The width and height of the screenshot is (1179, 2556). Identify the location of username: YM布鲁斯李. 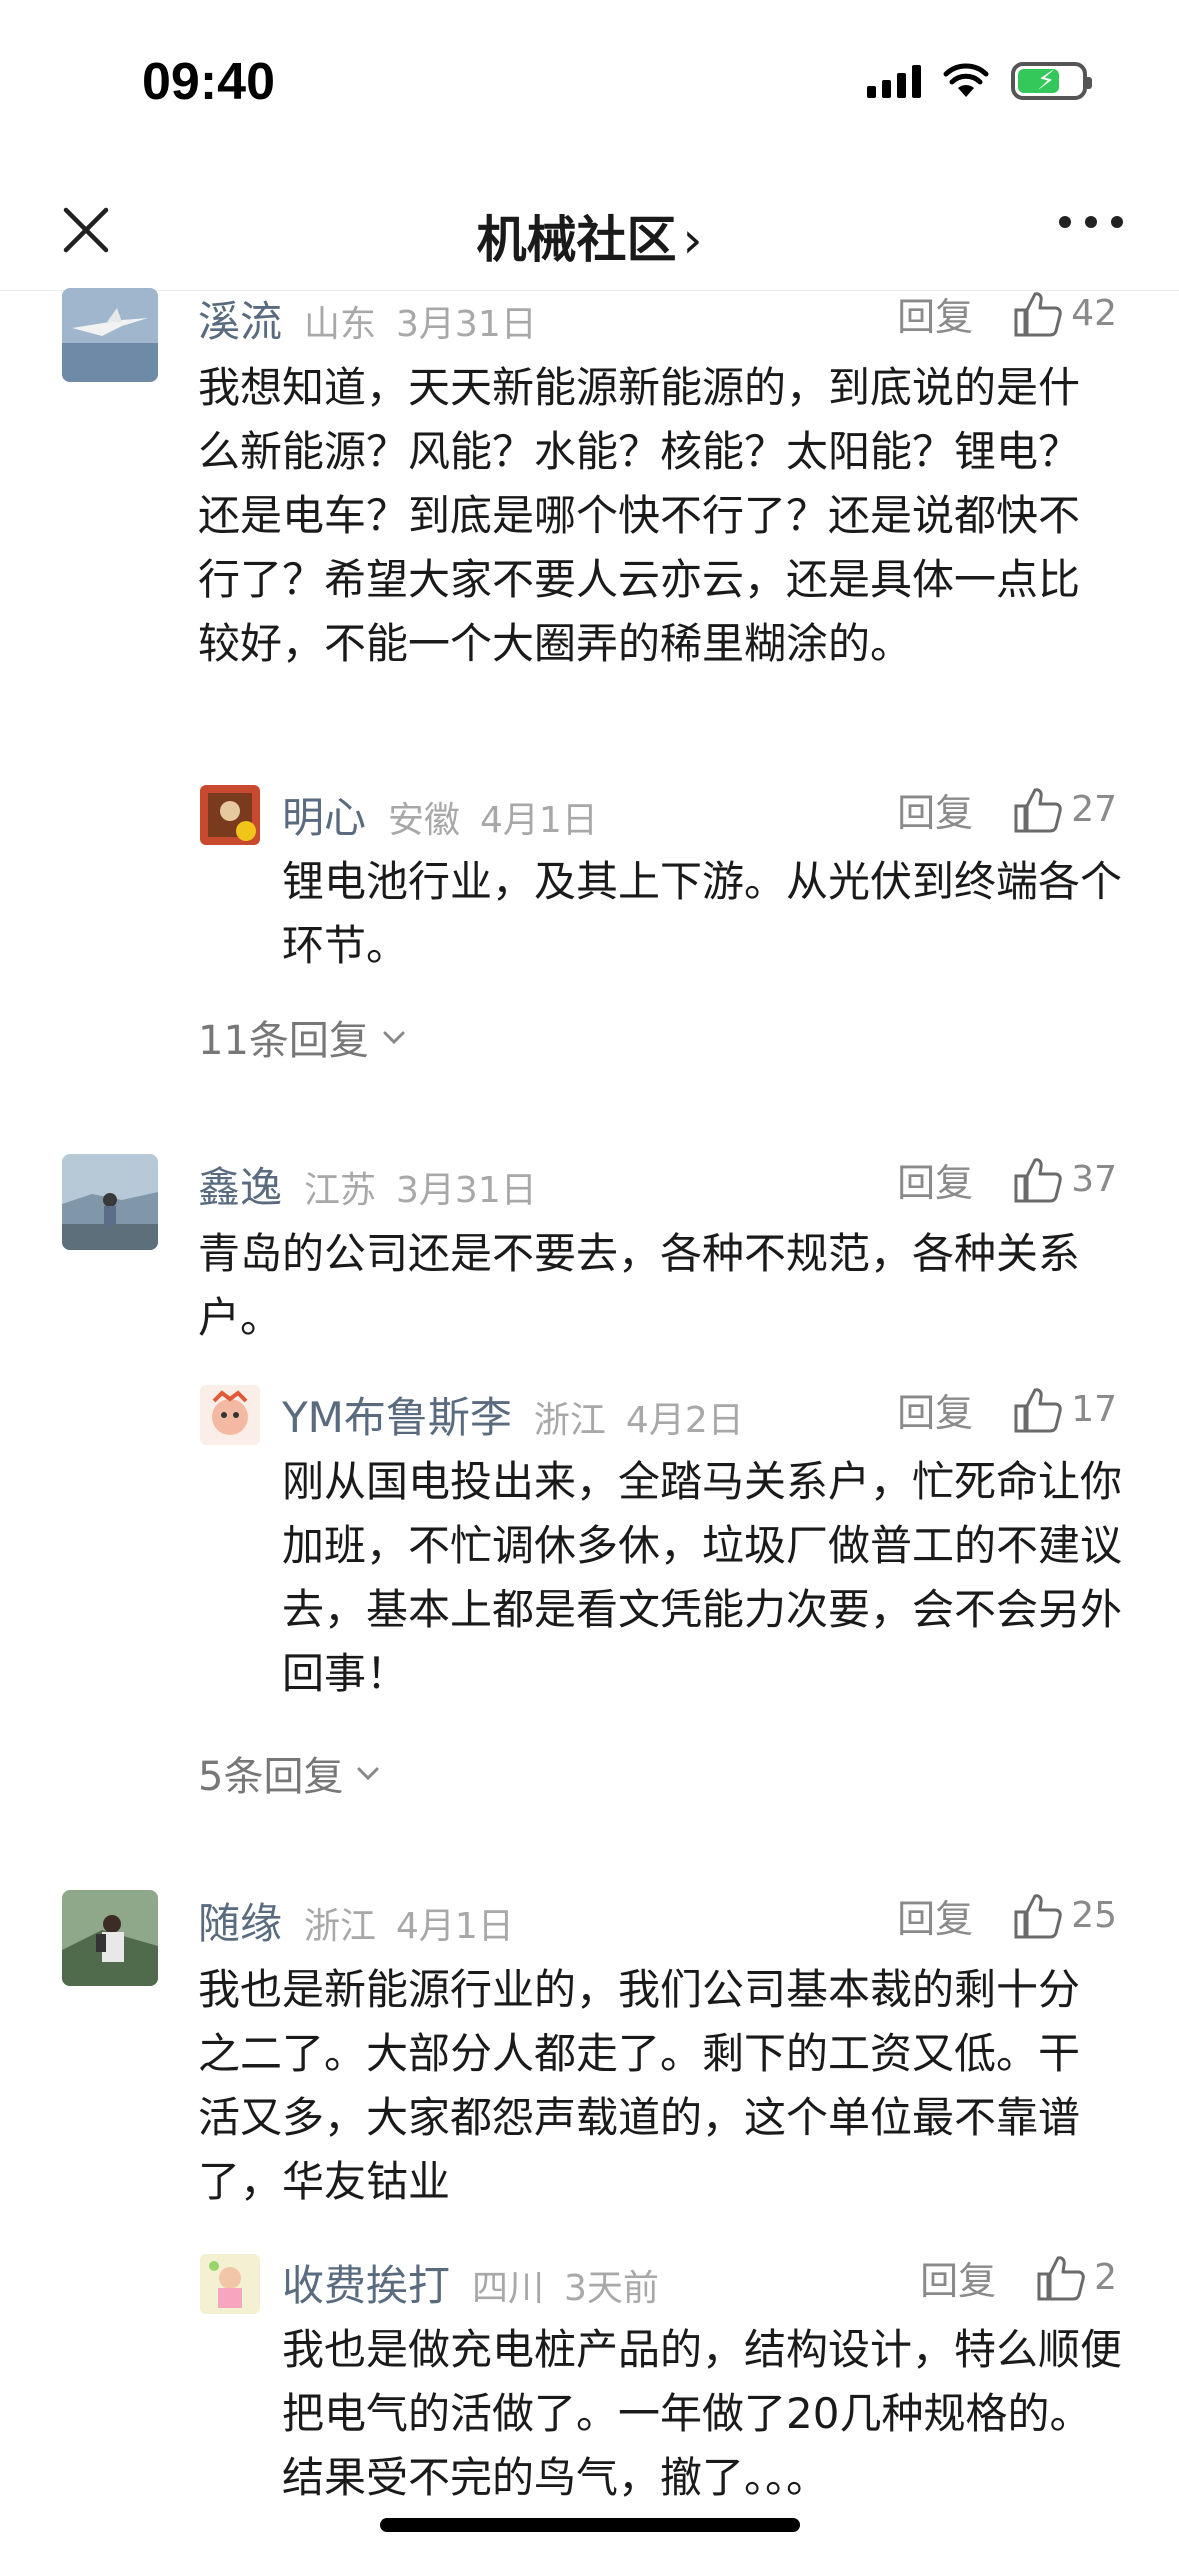
(397, 1414).